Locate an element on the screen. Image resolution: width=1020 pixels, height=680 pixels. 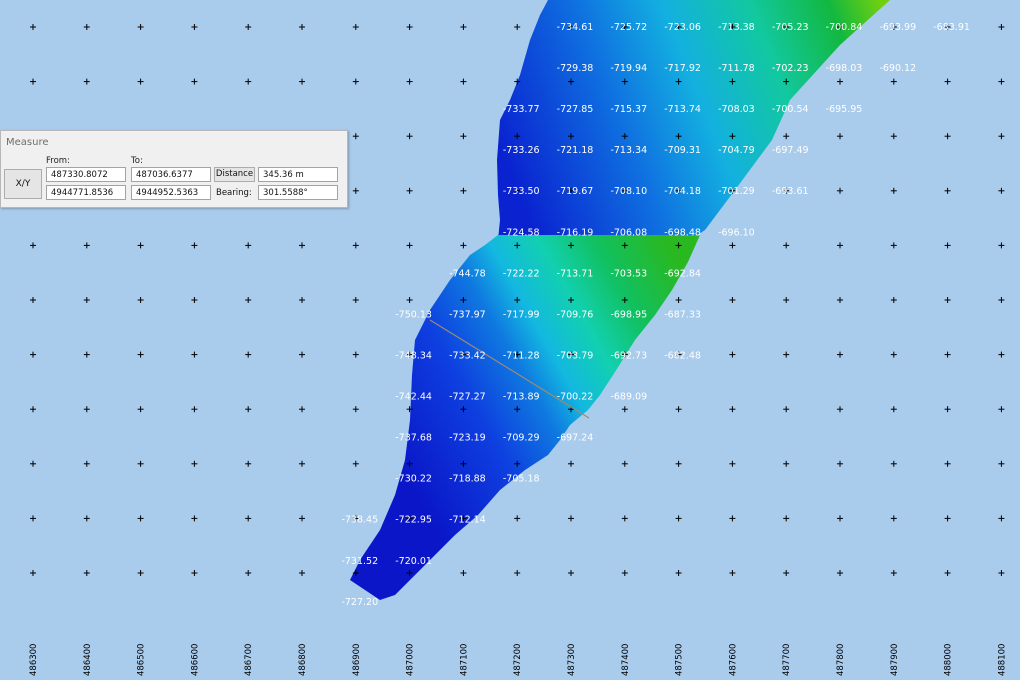
depth-label: -700.22 is located at coordinates (575, 397).